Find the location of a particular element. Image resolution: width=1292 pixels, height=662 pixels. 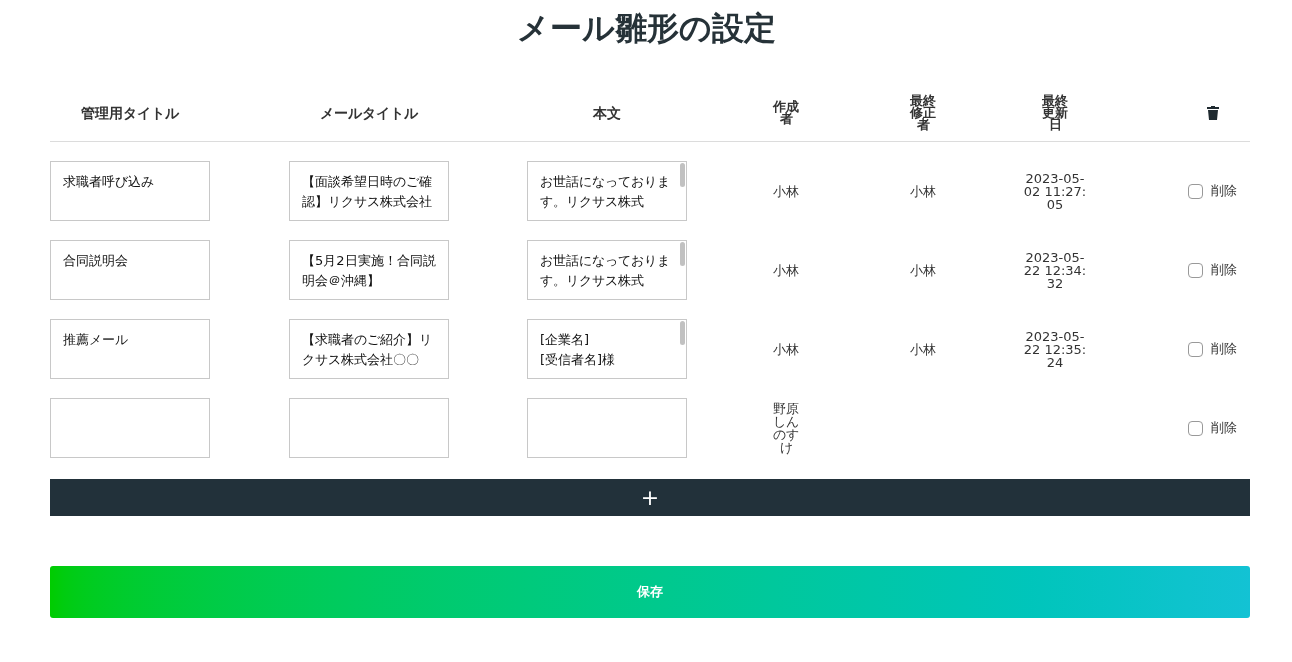

admin-title-field: 合同説明会 is located at coordinates (130, 270).